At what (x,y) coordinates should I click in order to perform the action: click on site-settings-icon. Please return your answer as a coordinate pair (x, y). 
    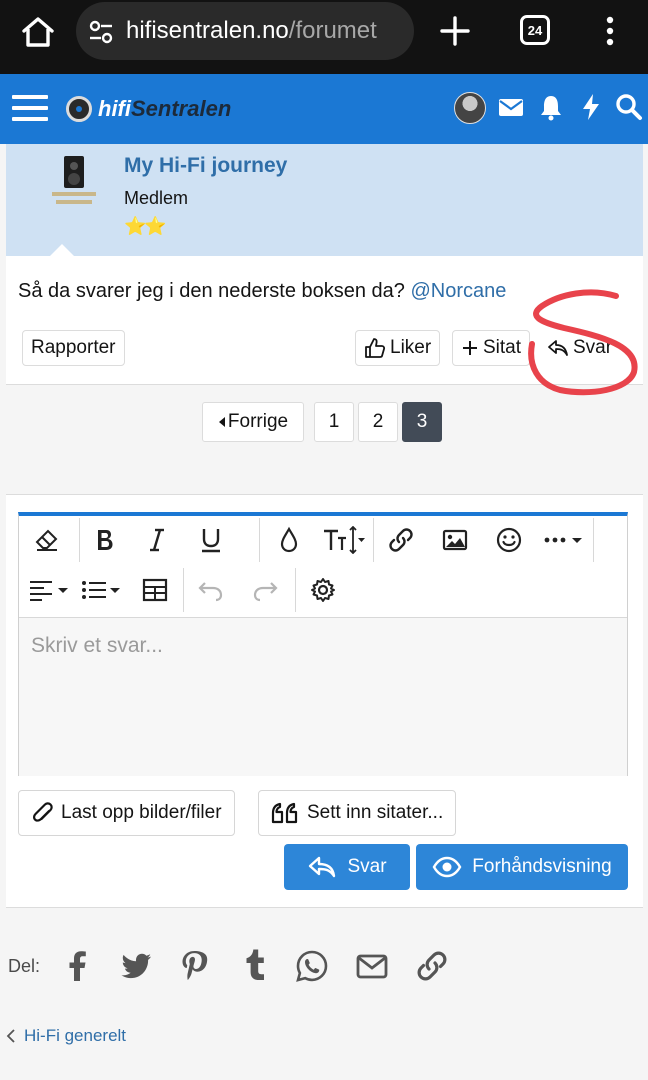
    Looking at the image, I should click on (101, 32).